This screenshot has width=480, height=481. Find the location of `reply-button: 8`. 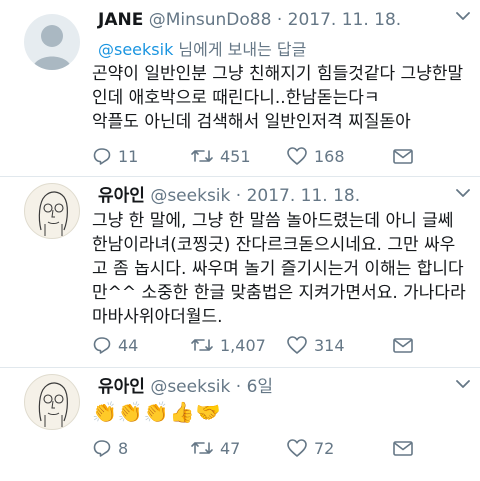

reply-button: 8 is located at coordinates (110, 448).